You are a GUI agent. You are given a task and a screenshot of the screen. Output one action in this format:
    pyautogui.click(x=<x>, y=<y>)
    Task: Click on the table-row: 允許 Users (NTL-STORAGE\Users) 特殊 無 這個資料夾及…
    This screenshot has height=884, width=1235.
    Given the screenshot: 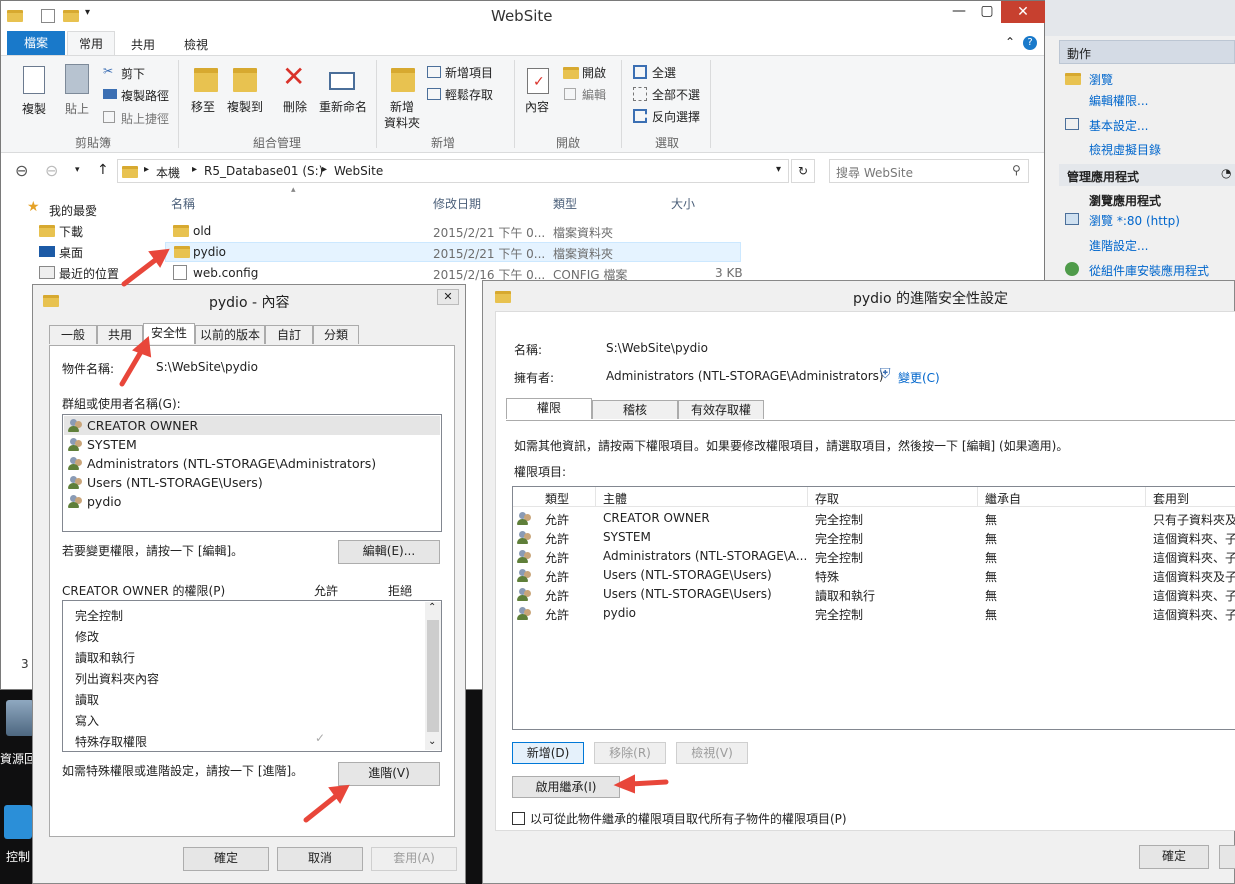 What is the action you would take?
    pyautogui.click(x=874, y=575)
    